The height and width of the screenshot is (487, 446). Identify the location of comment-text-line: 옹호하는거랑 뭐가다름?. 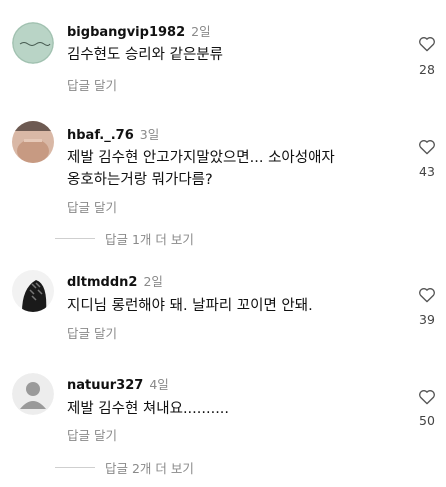
(140, 180).